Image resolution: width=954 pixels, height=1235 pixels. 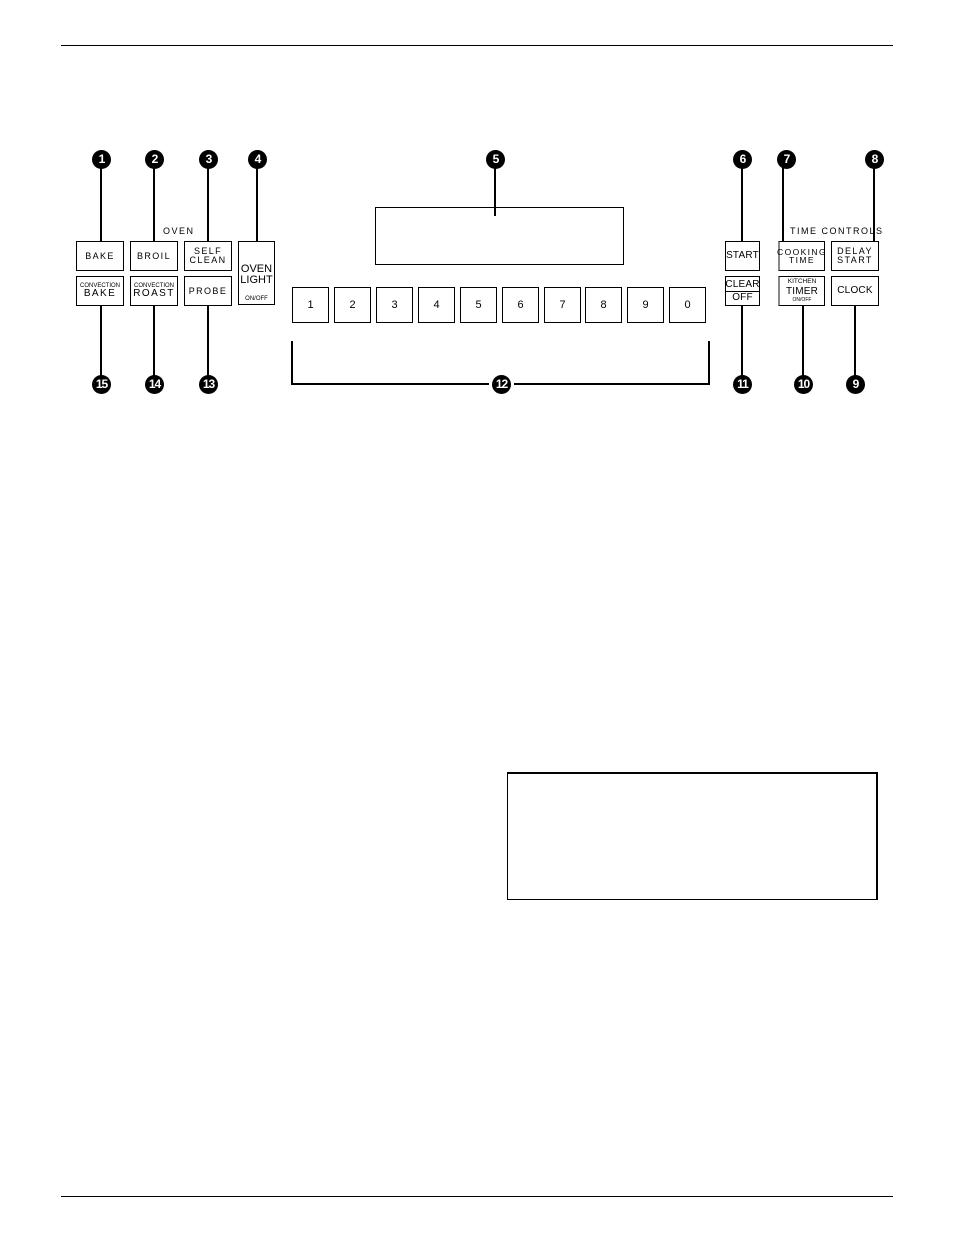 I want to click on leader-line-5-inner, so click(x=495, y=211).